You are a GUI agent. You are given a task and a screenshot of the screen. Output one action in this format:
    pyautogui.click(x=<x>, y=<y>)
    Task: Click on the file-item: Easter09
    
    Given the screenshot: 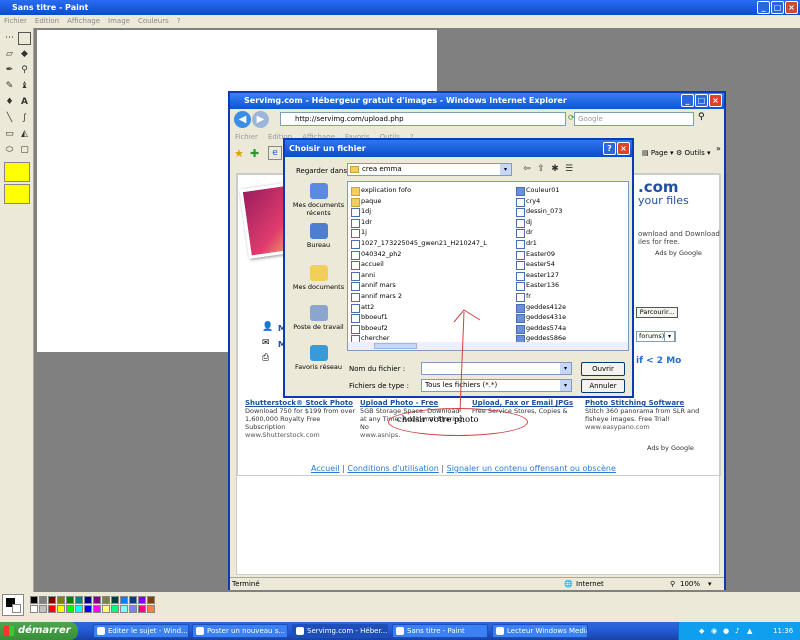 What is the action you would take?
    pyautogui.click(x=535, y=254)
    